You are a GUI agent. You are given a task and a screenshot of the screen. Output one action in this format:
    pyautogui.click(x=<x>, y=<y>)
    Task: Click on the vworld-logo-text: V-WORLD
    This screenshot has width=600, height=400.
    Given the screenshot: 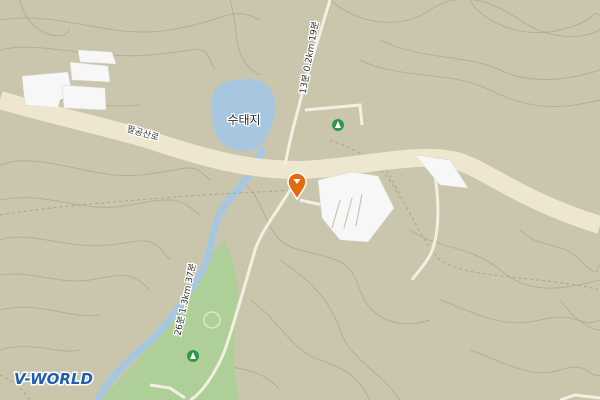 What is the action you would take?
    pyautogui.click(x=53, y=379)
    